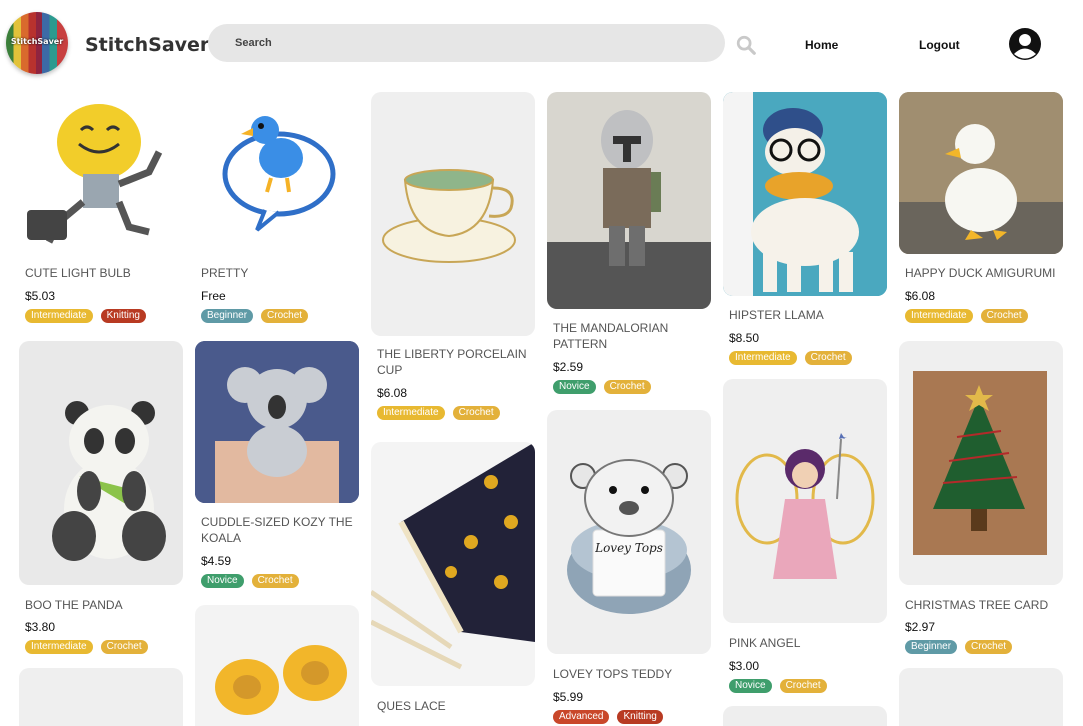 This screenshot has width=1083, height=726. Describe the element at coordinates (746, 45) in the screenshot. I see `search-icon` at that location.